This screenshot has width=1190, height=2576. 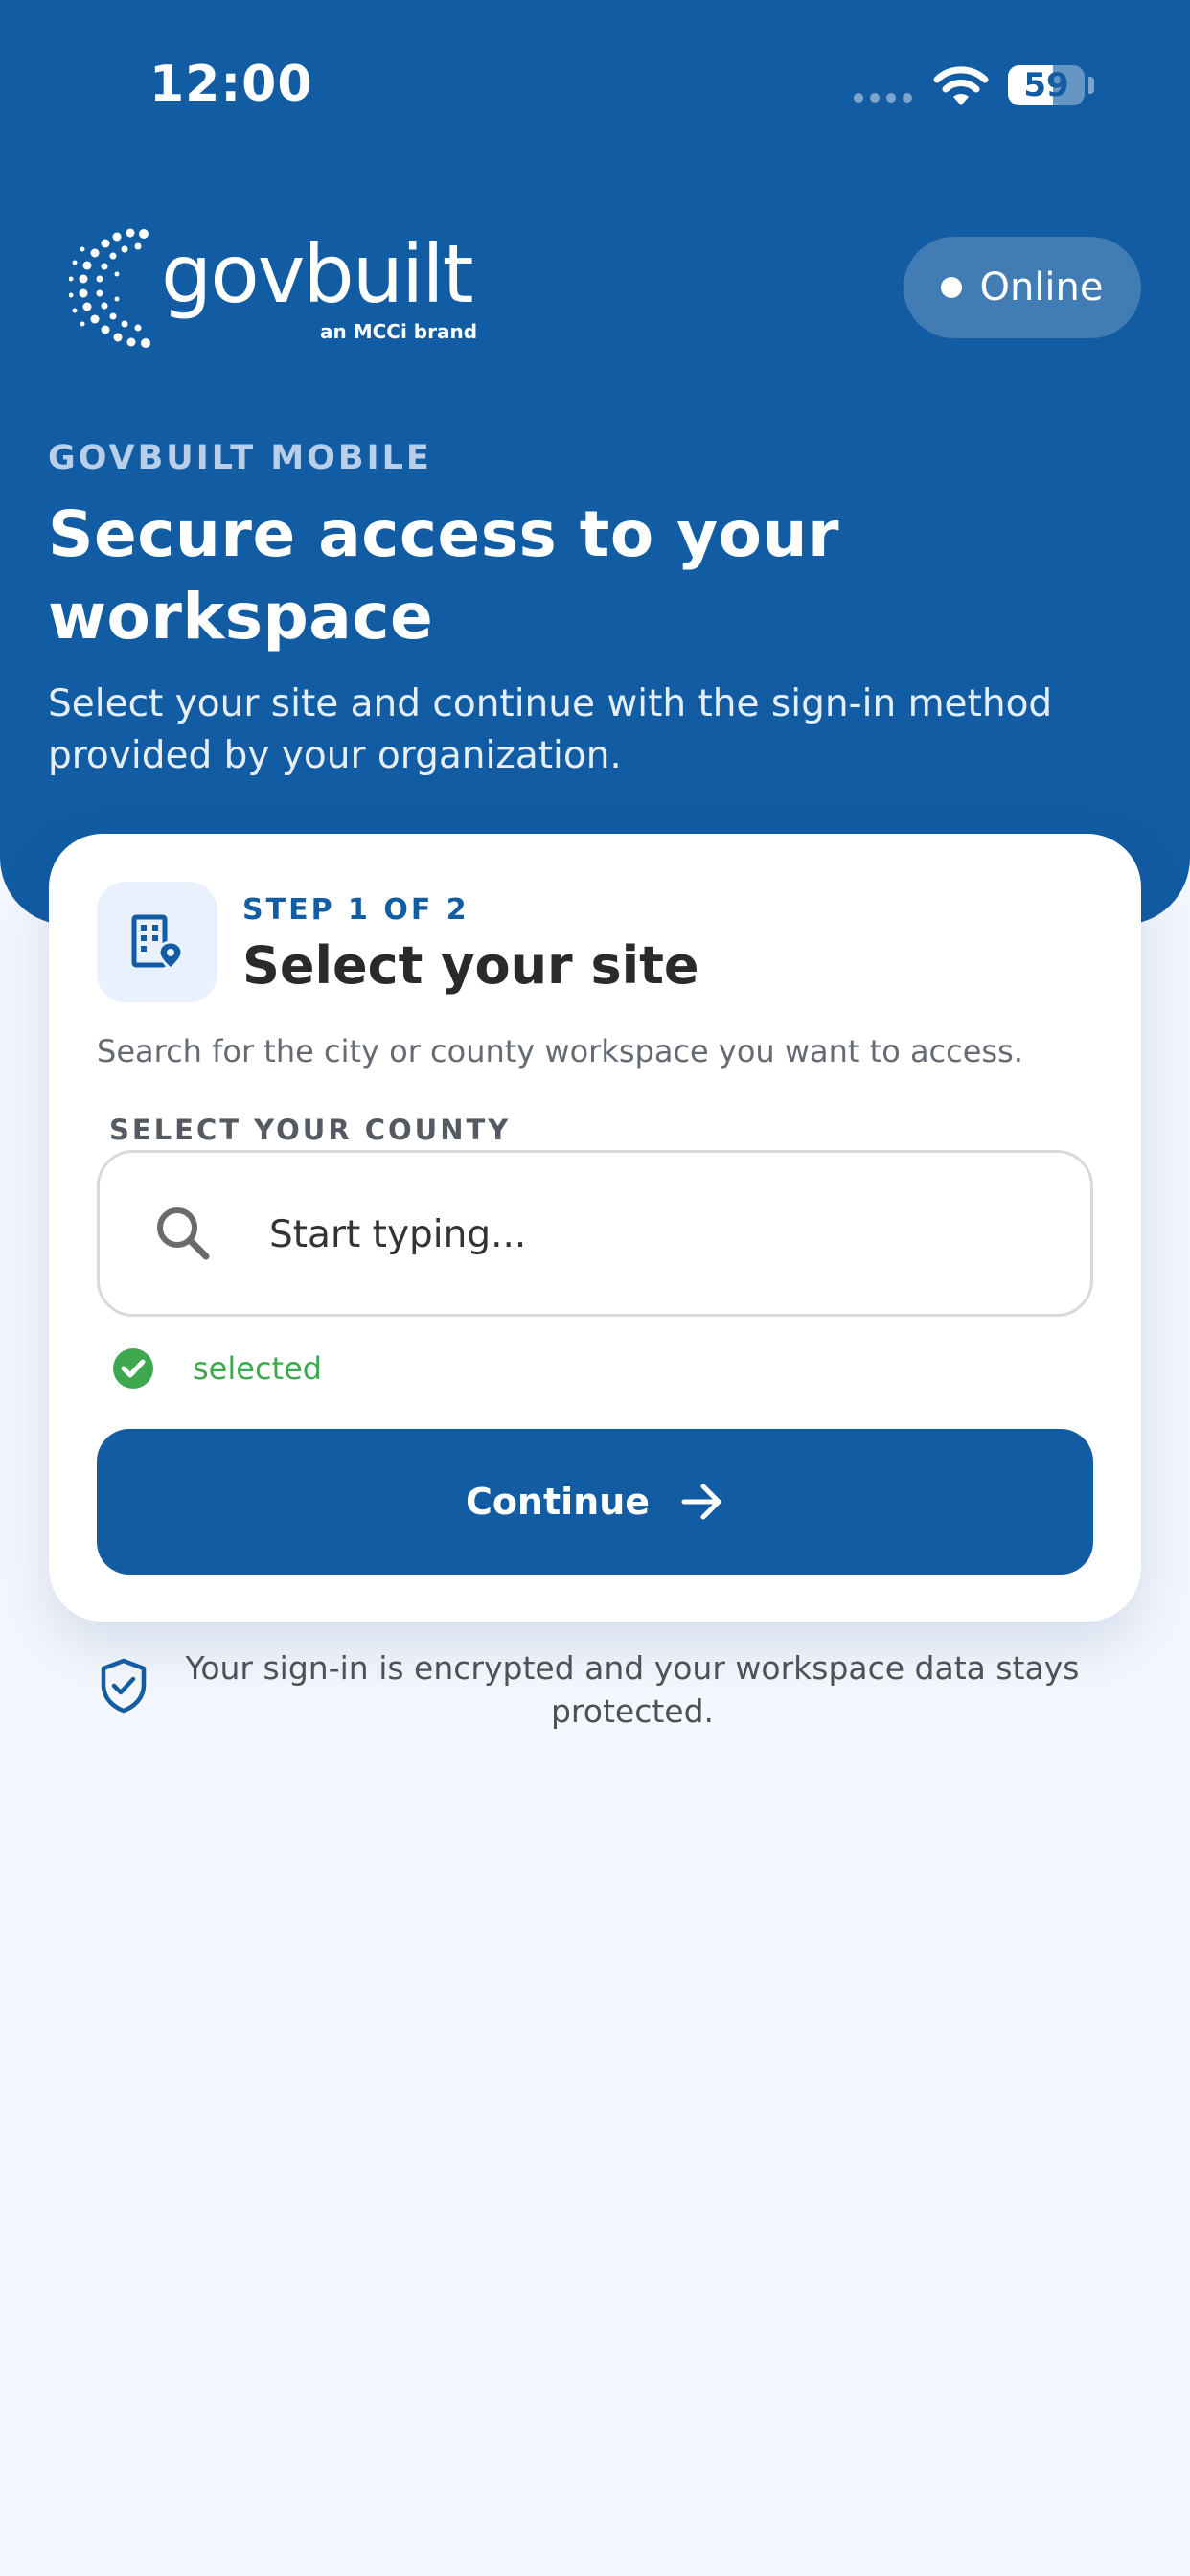 I want to click on selection-status-text: selected, so click(x=258, y=1368).